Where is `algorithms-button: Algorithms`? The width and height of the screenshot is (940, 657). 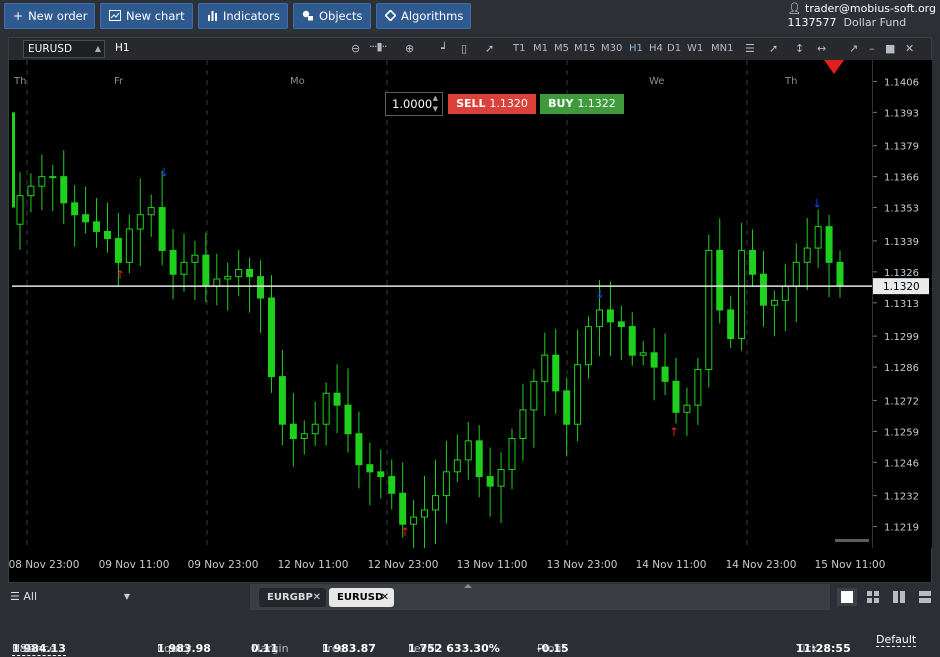 algorithms-button: Algorithms is located at coordinates (423, 16).